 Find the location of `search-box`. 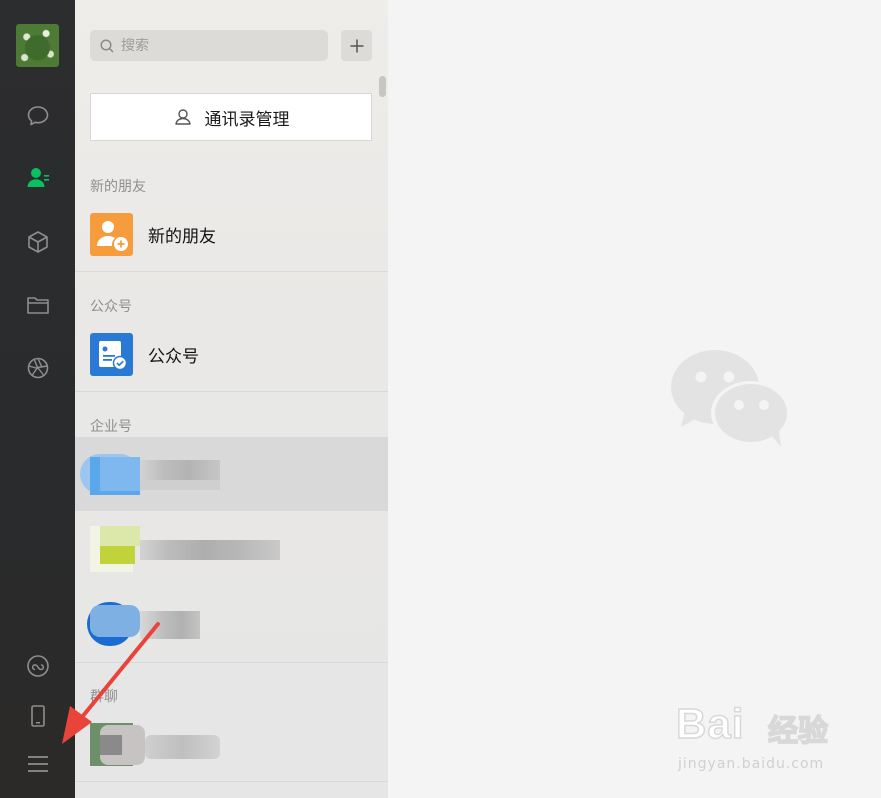

search-box is located at coordinates (209, 45).